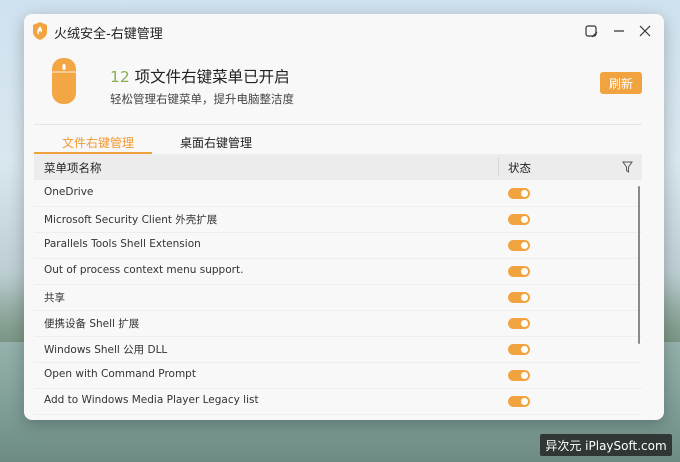  I want to click on row-name: Windows Shell 公用 DLL, so click(106, 350).